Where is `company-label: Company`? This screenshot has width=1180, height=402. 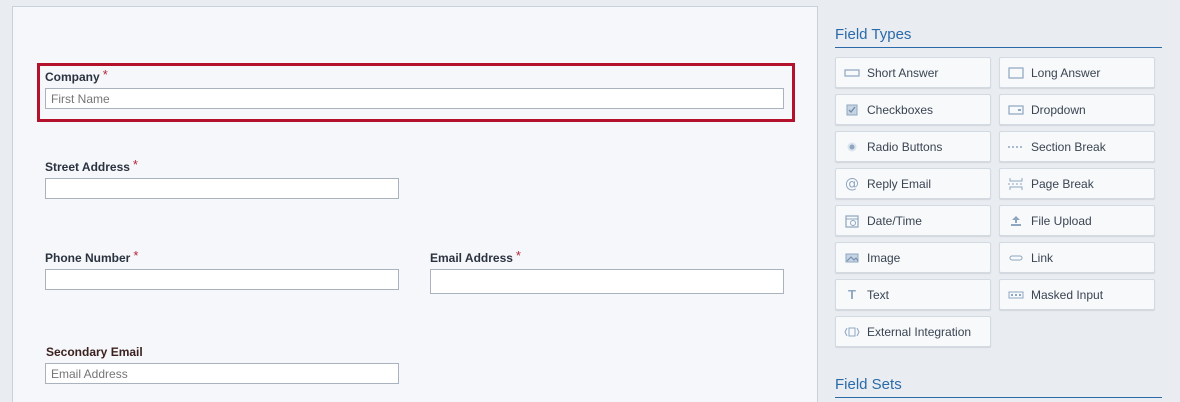 company-label: Company is located at coordinates (72, 77).